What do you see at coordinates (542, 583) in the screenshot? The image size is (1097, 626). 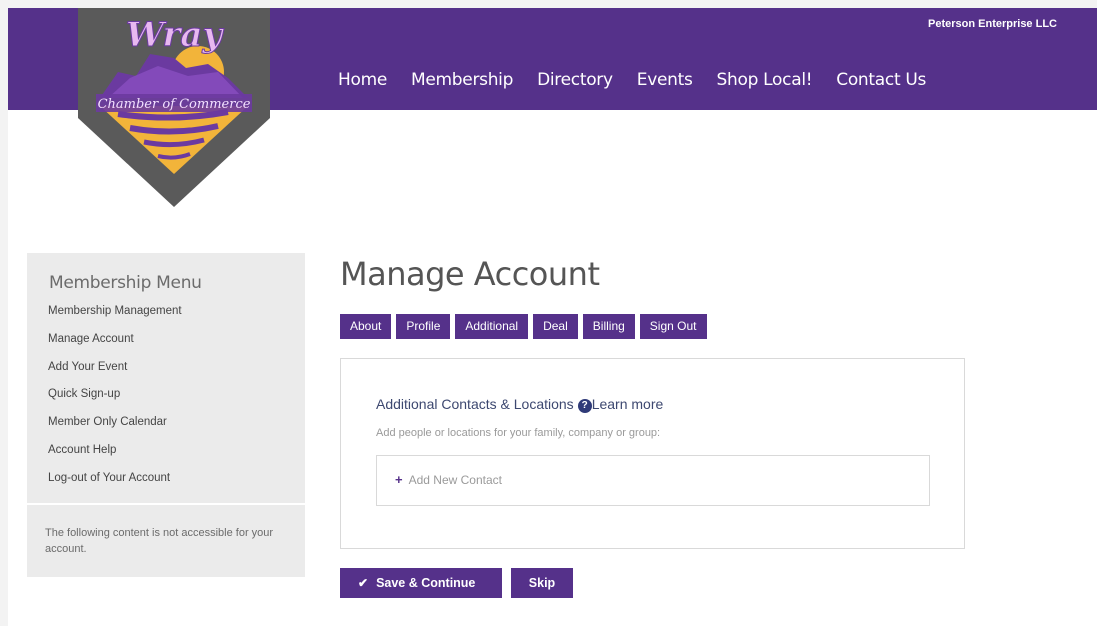 I see `skip-button: Skip` at bounding box center [542, 583].